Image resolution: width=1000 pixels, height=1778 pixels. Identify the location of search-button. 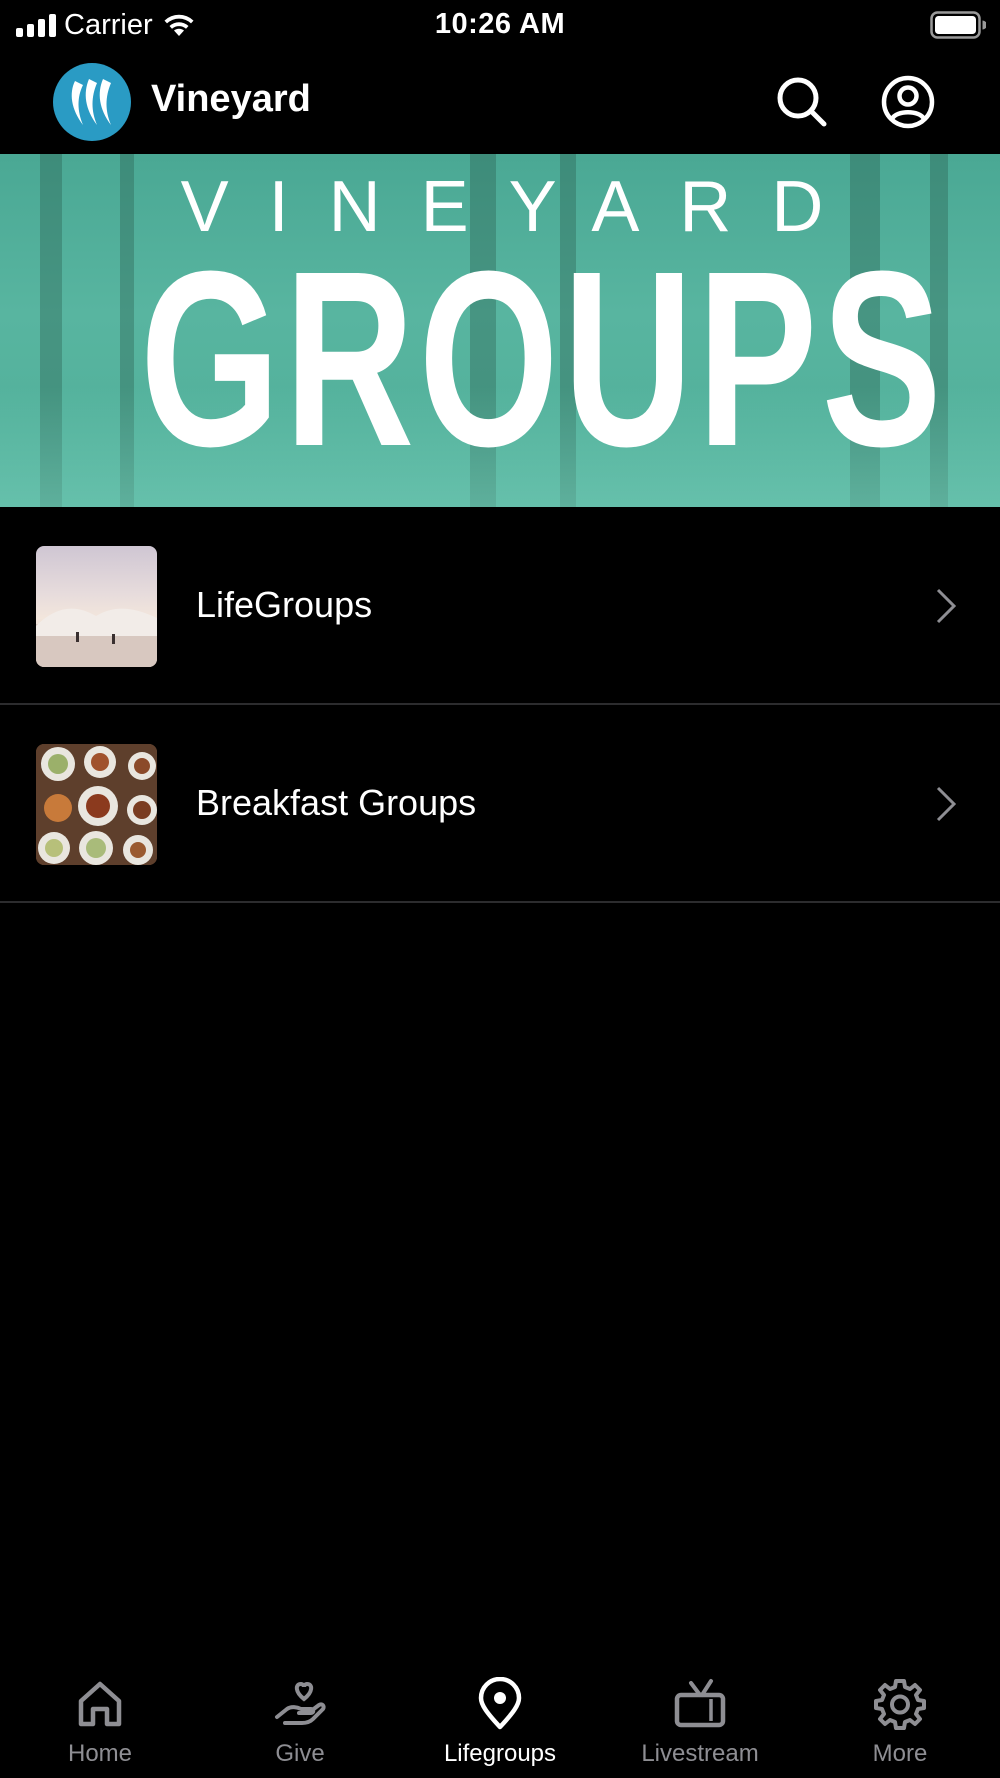
(802, 102).